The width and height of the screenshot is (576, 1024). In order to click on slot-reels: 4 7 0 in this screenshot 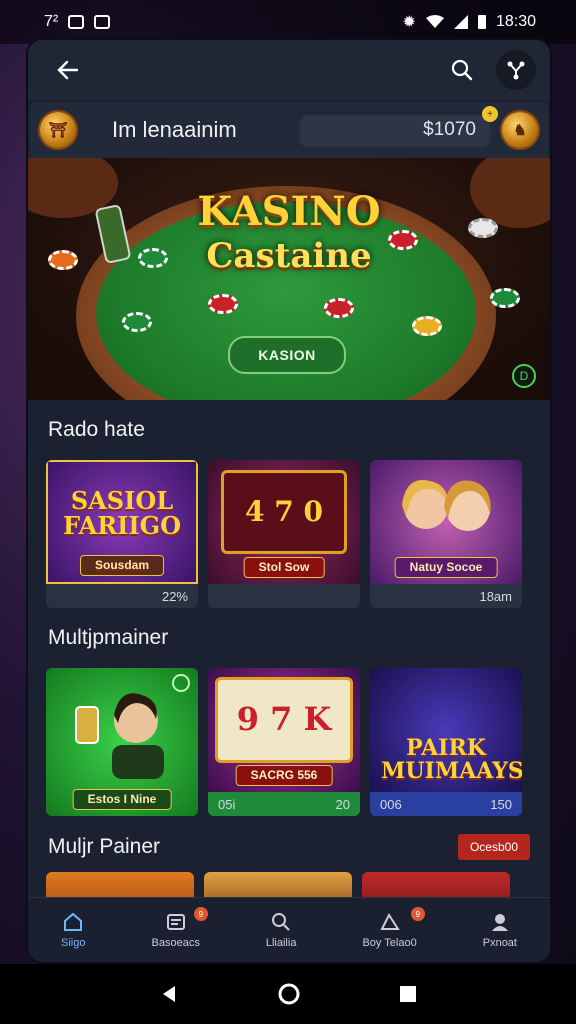, I will do `click(284, 512)`.